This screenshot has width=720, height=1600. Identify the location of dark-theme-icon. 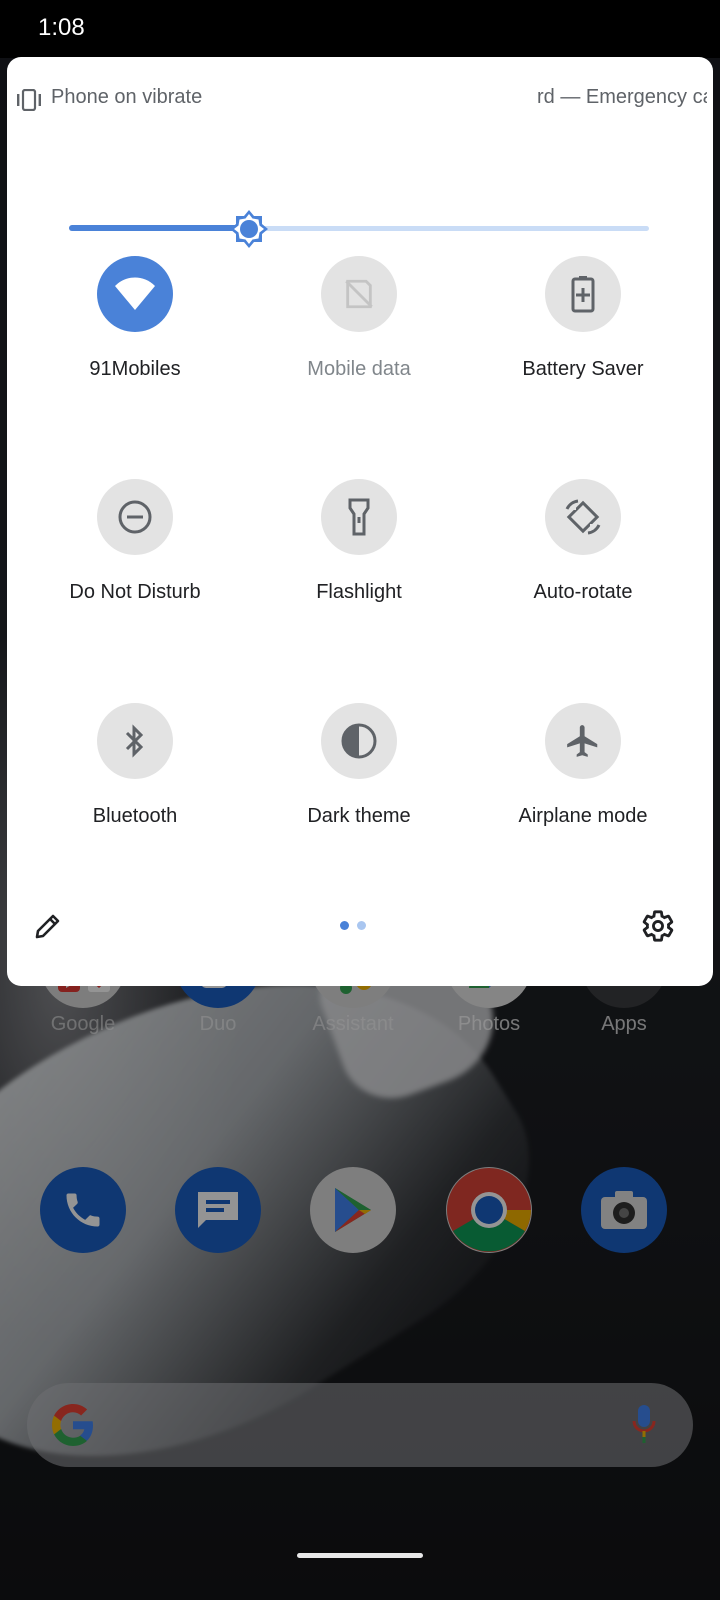
(359, 741).